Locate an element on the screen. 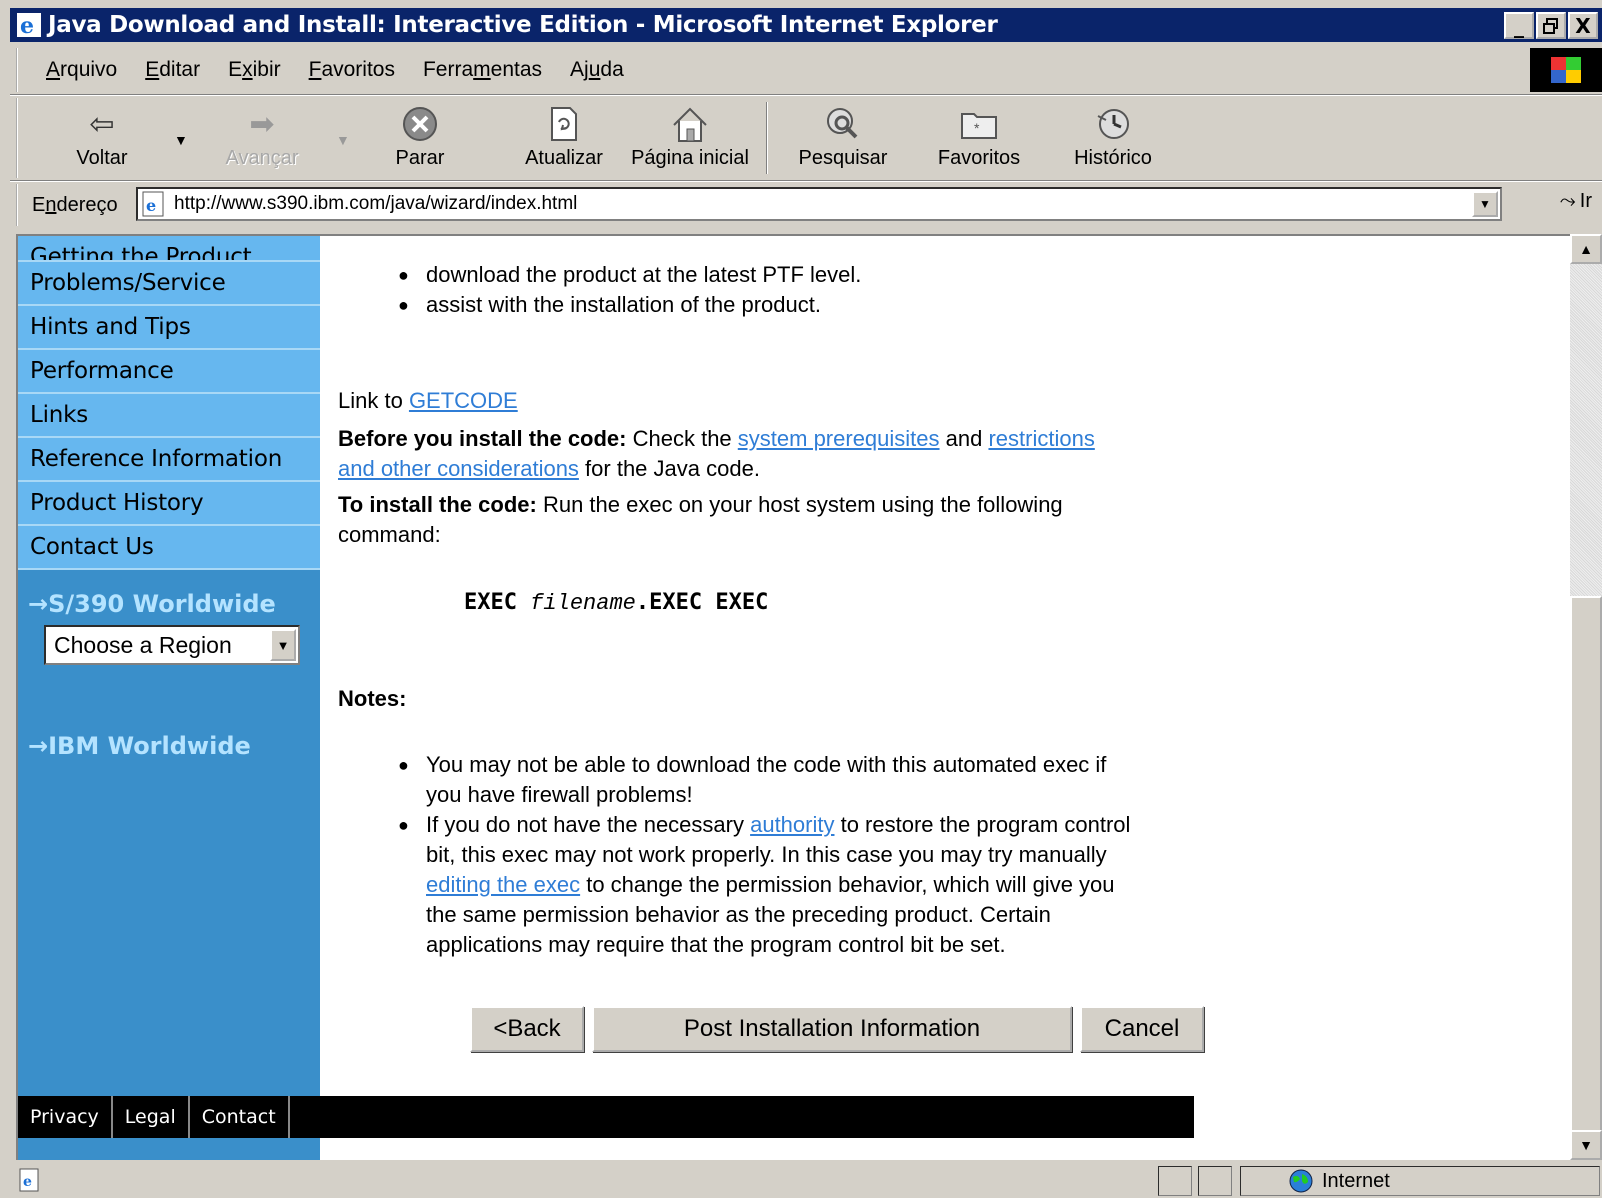  page-icon: e is located at coordinates (153, 204).